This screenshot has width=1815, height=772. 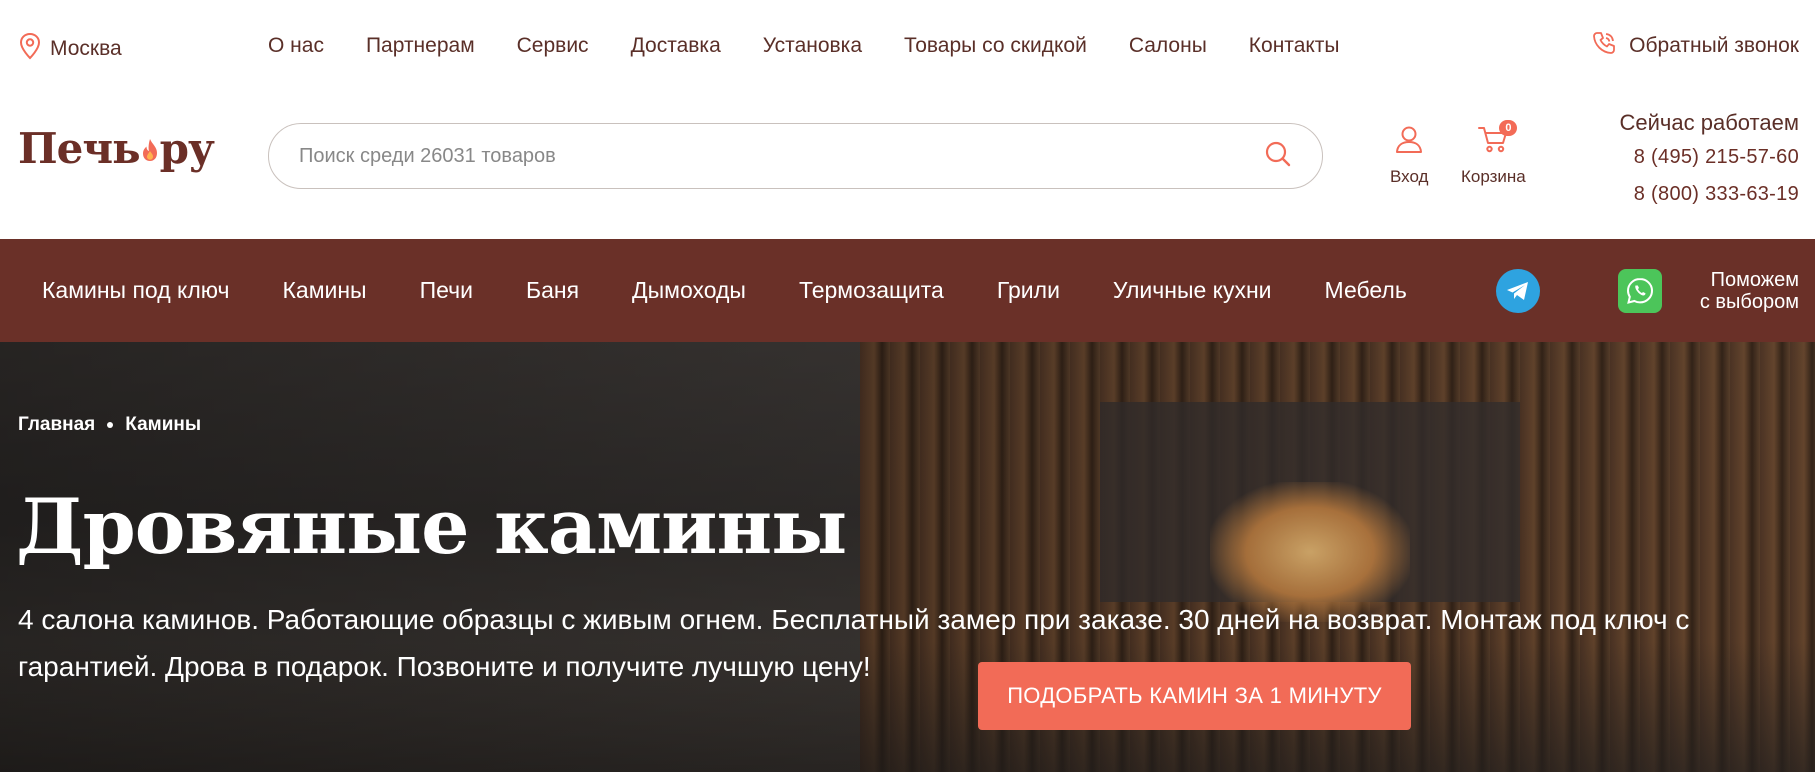 What do you see at coordinates (86, 48) in the screenshot?
I see `city-label: Москва` at bounding box center [86, 48].